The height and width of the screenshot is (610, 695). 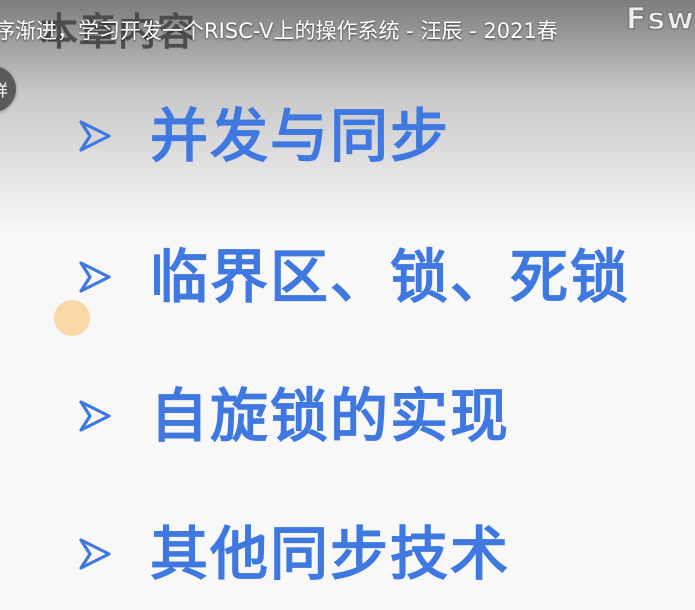 I want to click on uploader-avatar-button: 详, so click(x=8, y=89).